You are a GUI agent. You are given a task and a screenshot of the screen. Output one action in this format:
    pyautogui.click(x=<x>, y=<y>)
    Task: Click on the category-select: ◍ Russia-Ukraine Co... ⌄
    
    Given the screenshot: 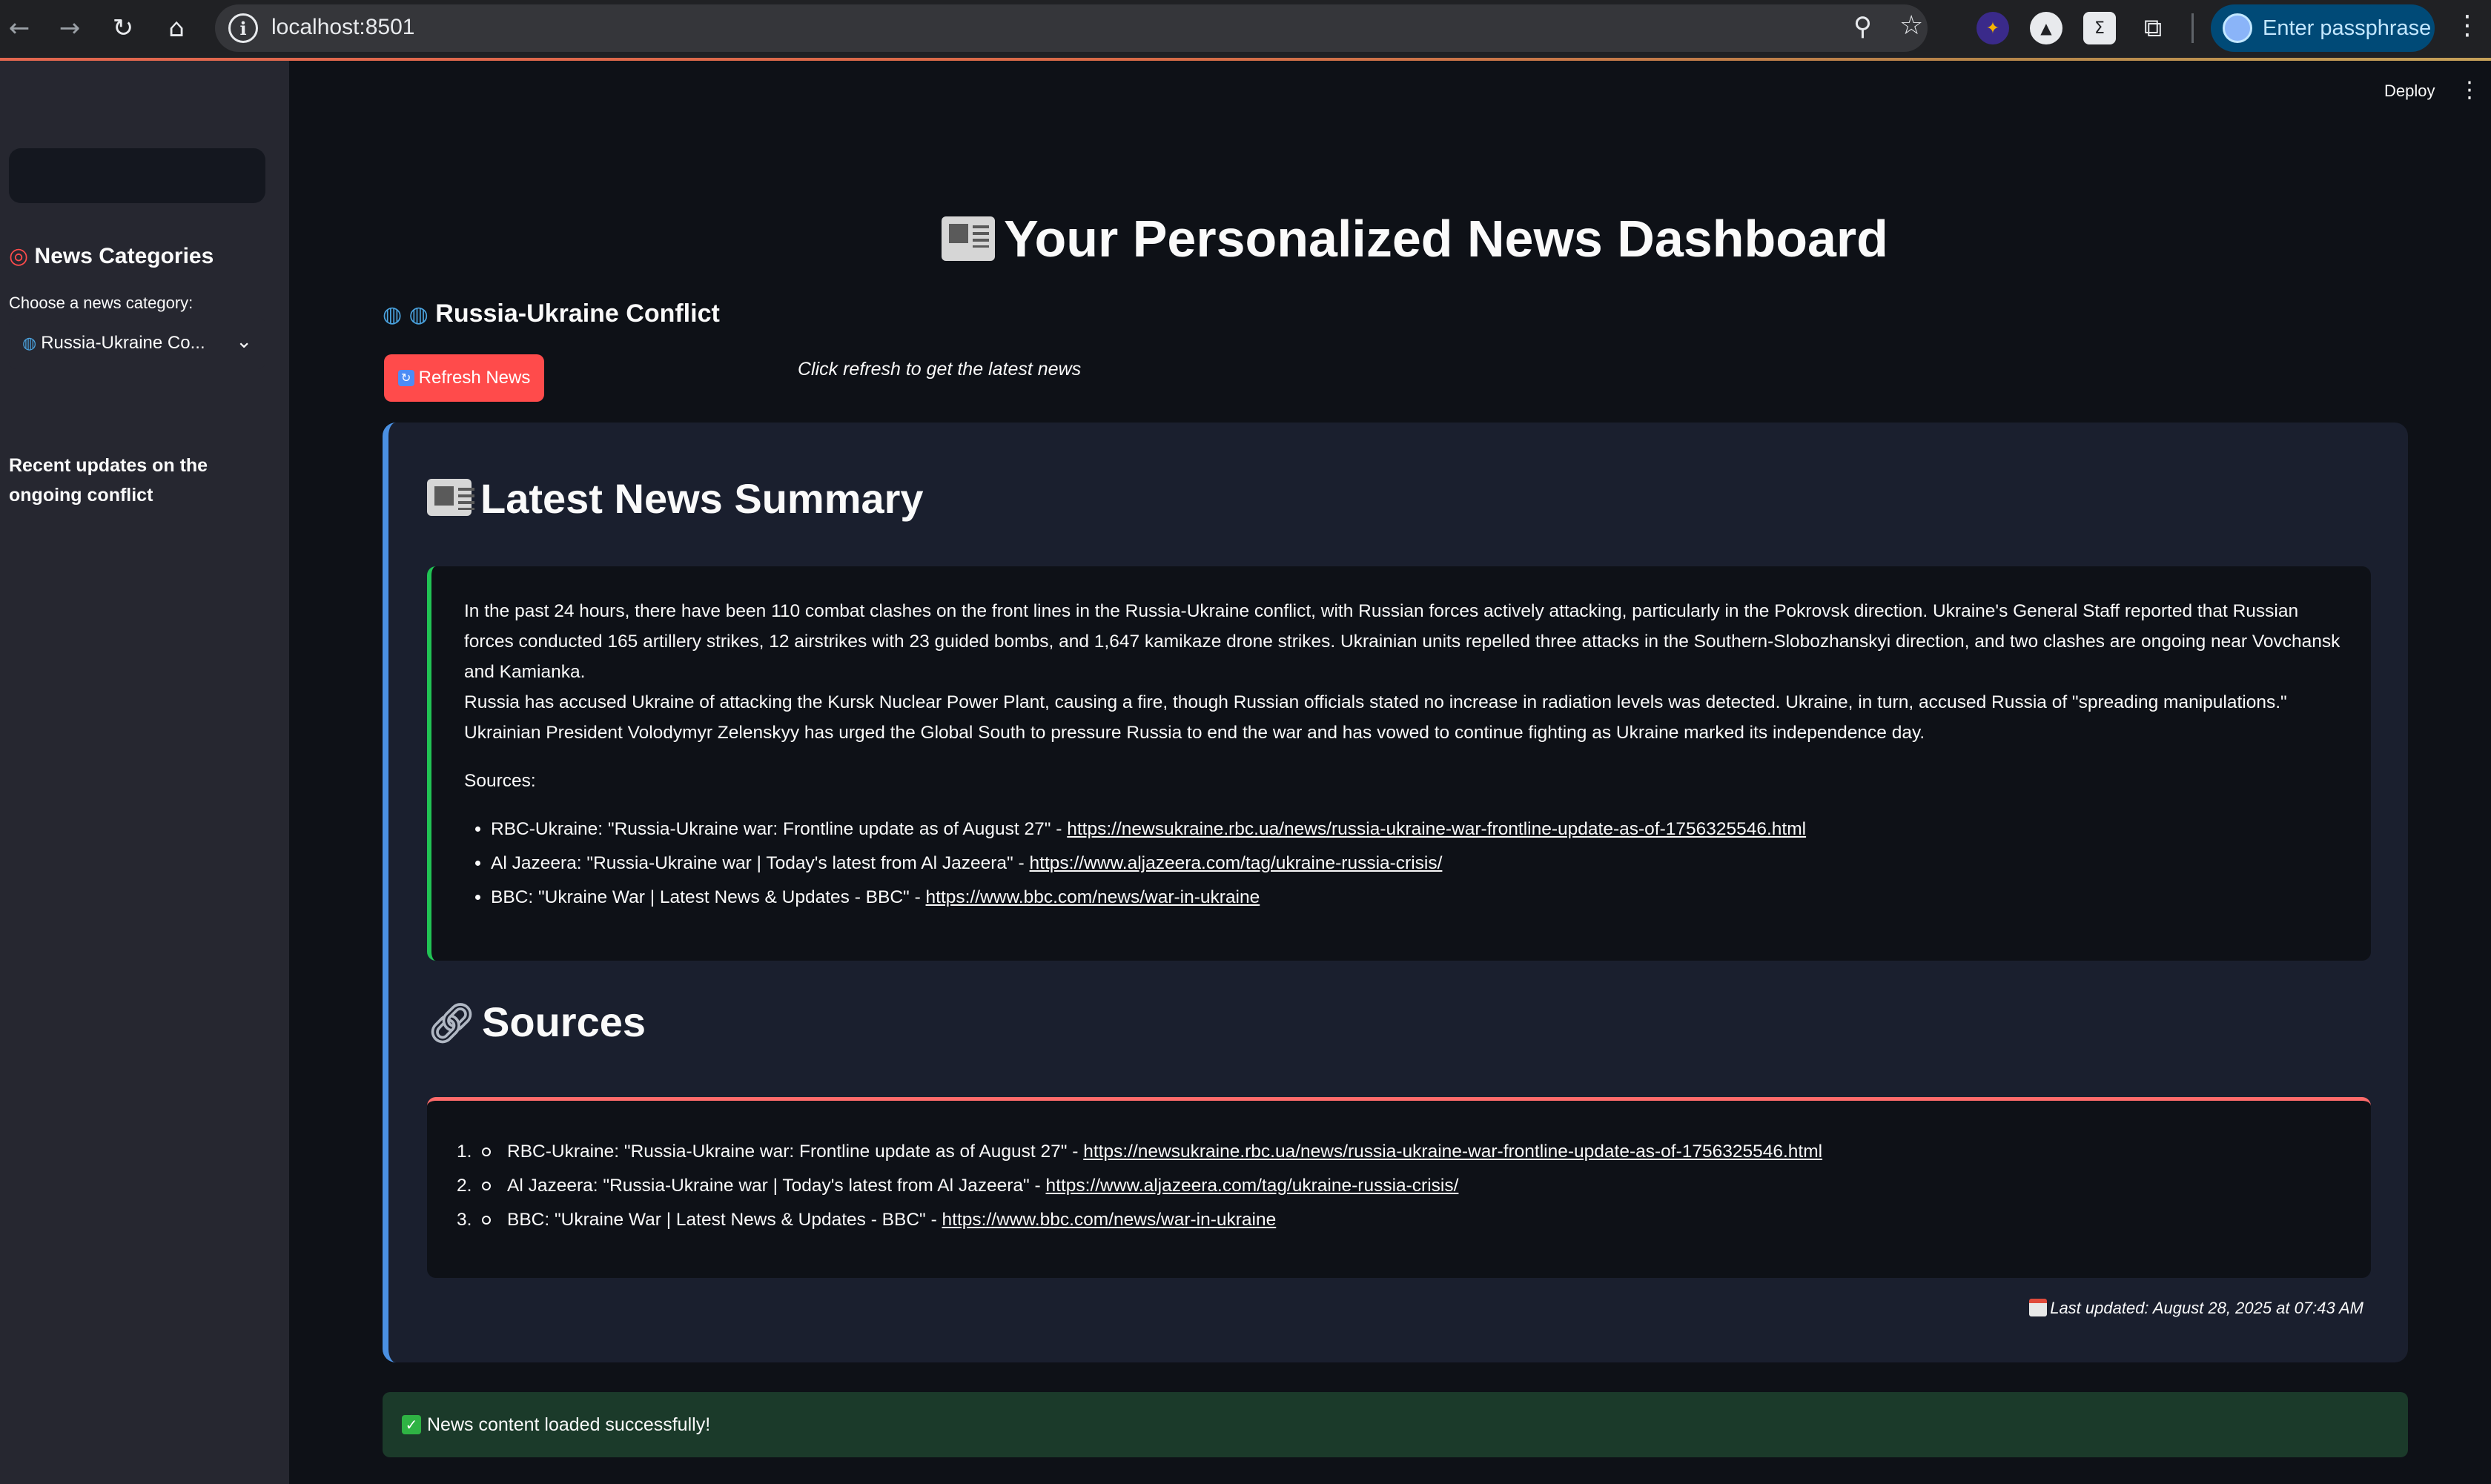 What is the action you would take?
    pyautogui.click(x=137, y=343)
    